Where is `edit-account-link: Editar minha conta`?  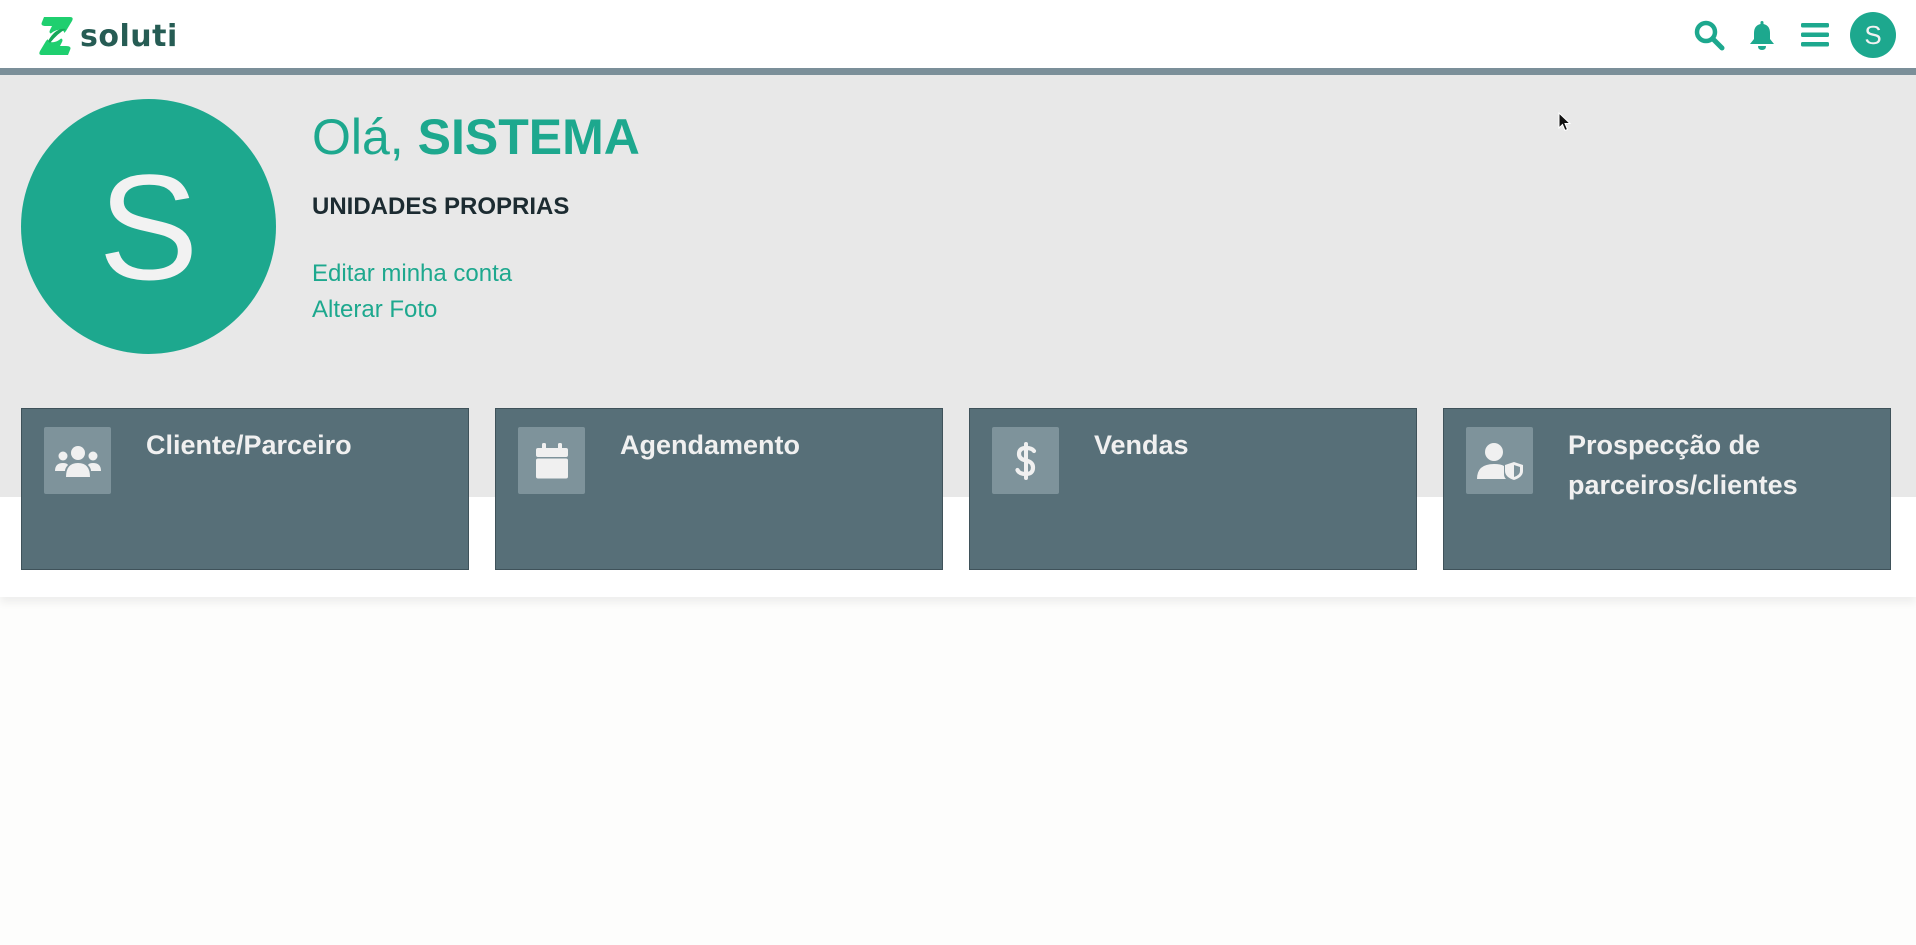
edit-account-link: Editar minha conta is located at coordinates (412, 274).